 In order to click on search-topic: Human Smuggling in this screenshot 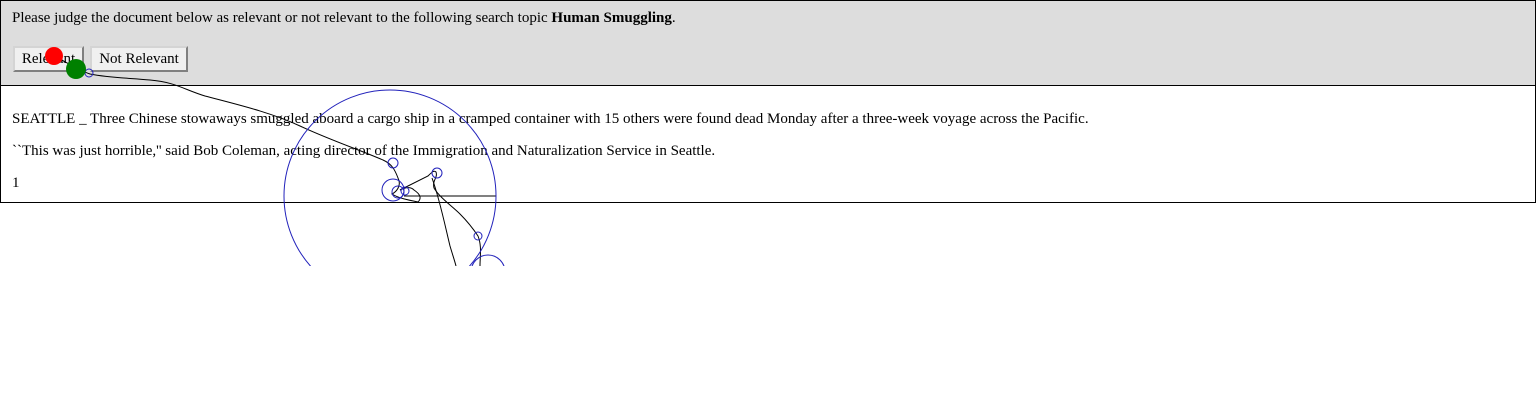, I will do `click(611, 18)`.